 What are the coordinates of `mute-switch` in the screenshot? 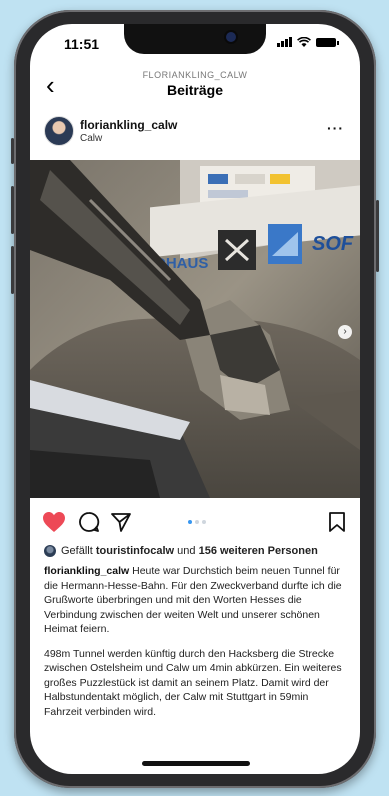 It's located at (12, 151).